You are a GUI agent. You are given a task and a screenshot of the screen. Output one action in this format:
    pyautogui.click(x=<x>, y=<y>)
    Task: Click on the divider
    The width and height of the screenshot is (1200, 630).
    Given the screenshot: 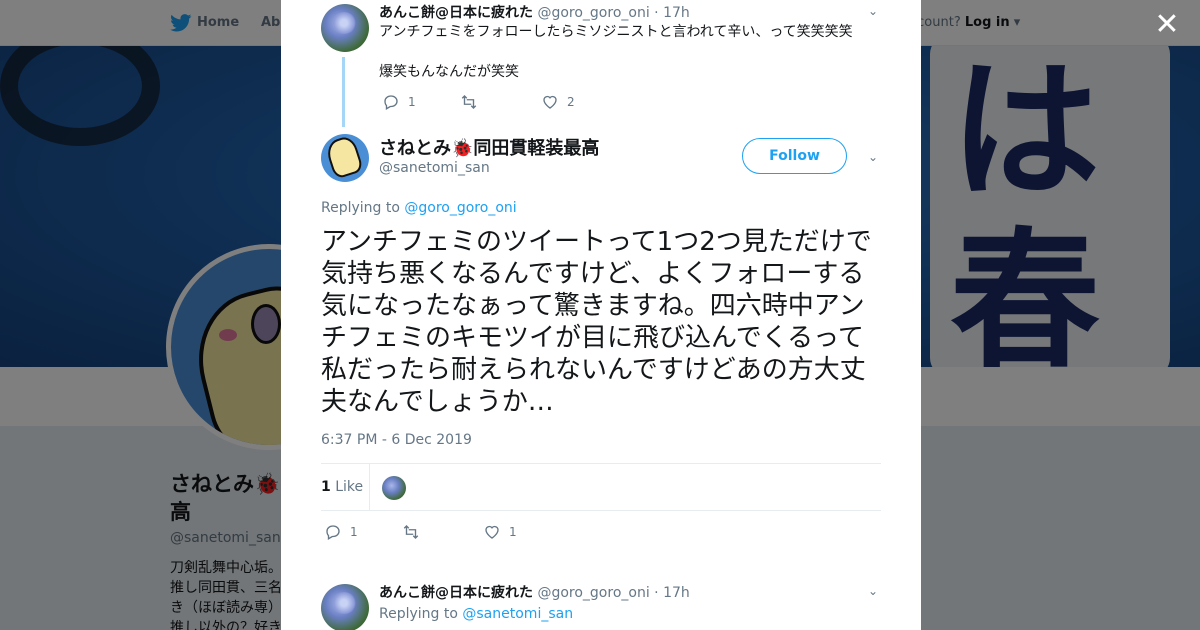 What is the action you would take?
    pyautogui.click(x=369, y=487)
    